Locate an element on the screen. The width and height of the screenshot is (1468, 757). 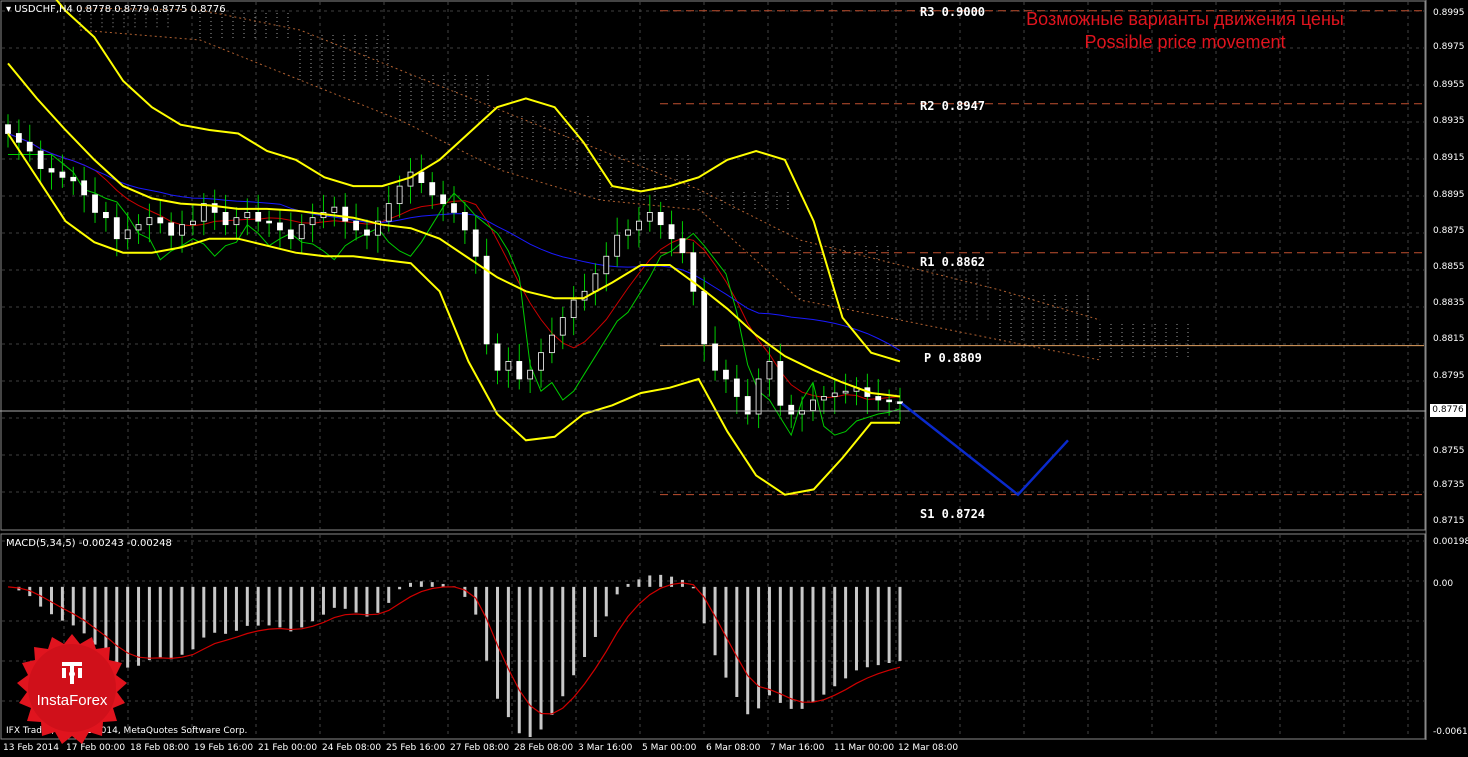
annotation-en: Possible price movement is located at coordinates (1185, 42).